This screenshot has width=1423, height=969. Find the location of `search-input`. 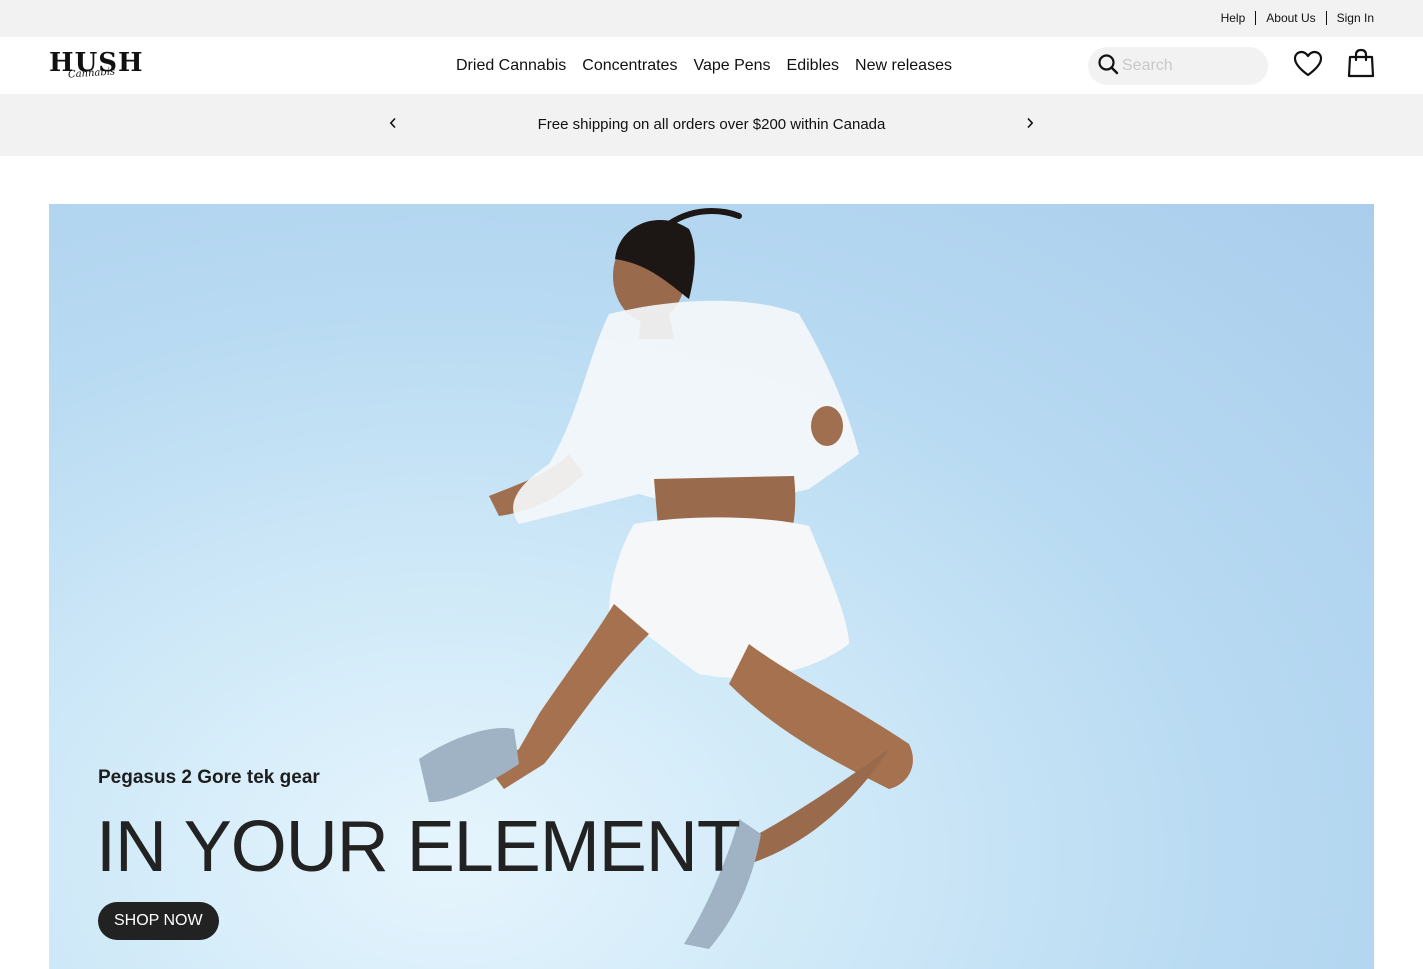

search-input is located at coordinates (1187, 66).